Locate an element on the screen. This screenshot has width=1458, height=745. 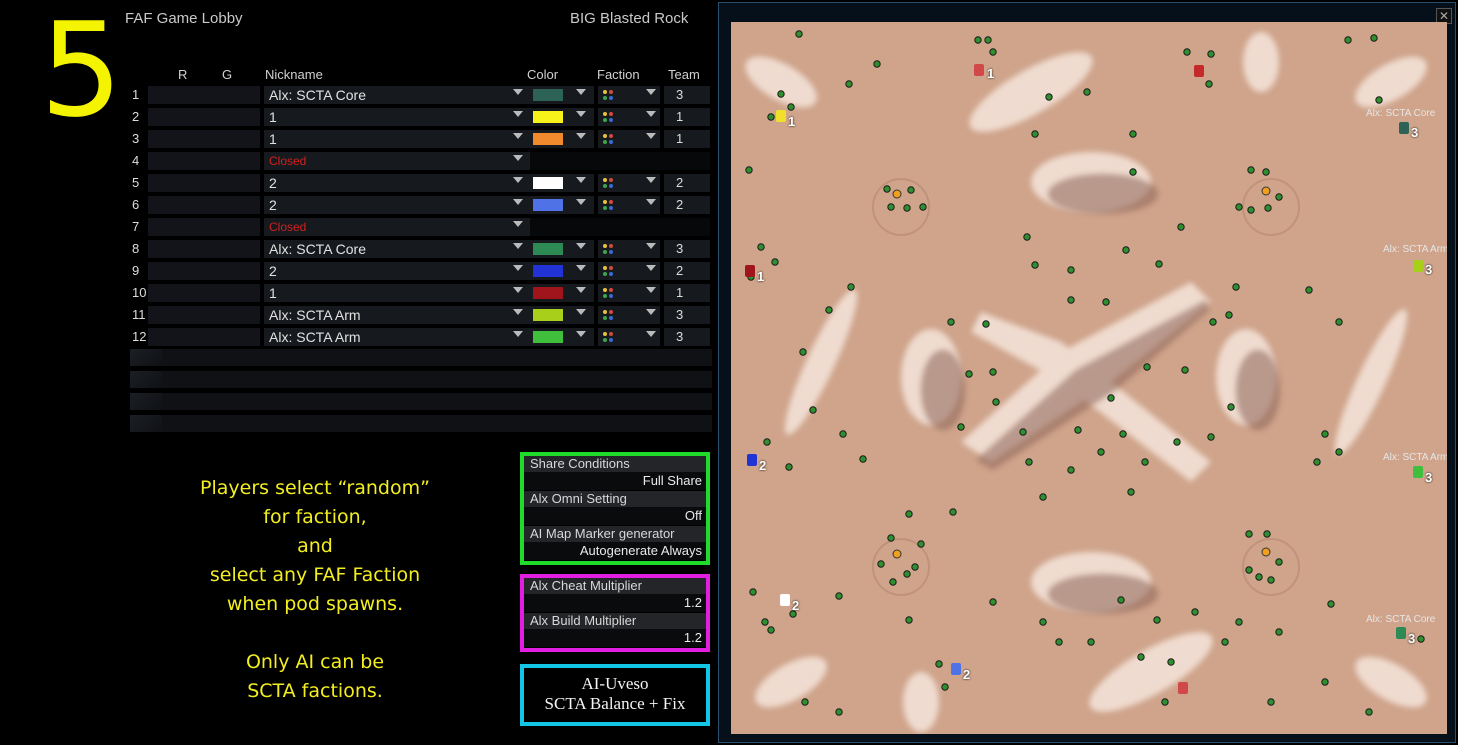
map-ai-label: Alx: SCTA Arm is located at coordinates (1415, 249).